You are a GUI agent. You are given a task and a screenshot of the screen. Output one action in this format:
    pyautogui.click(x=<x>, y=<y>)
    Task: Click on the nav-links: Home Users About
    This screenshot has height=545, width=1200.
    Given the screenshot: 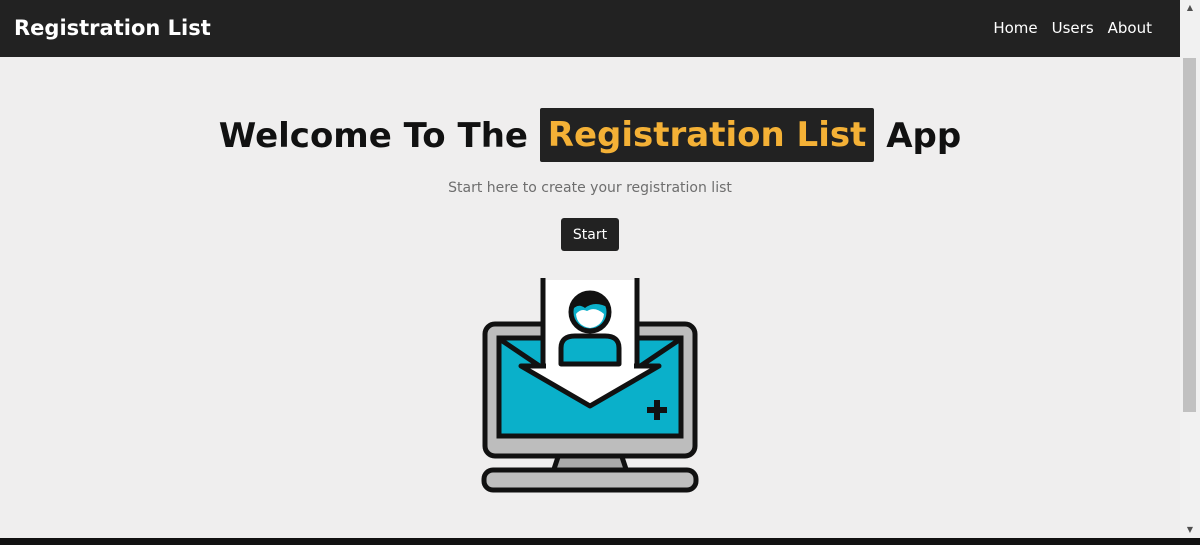 What is the action you would take?
    pyautogui.click(x=1072, y=28)
    